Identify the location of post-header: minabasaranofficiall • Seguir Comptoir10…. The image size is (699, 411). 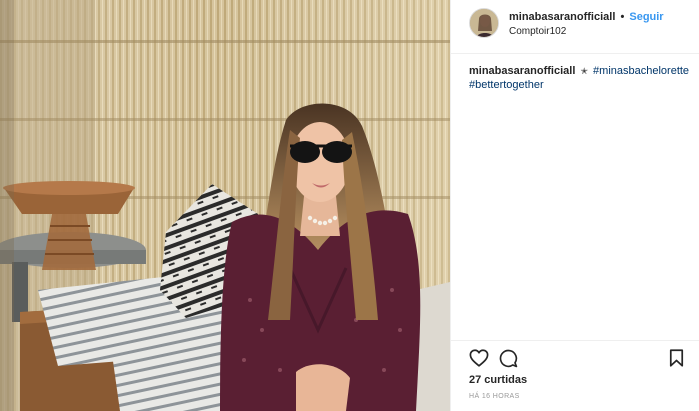
(575, 27).